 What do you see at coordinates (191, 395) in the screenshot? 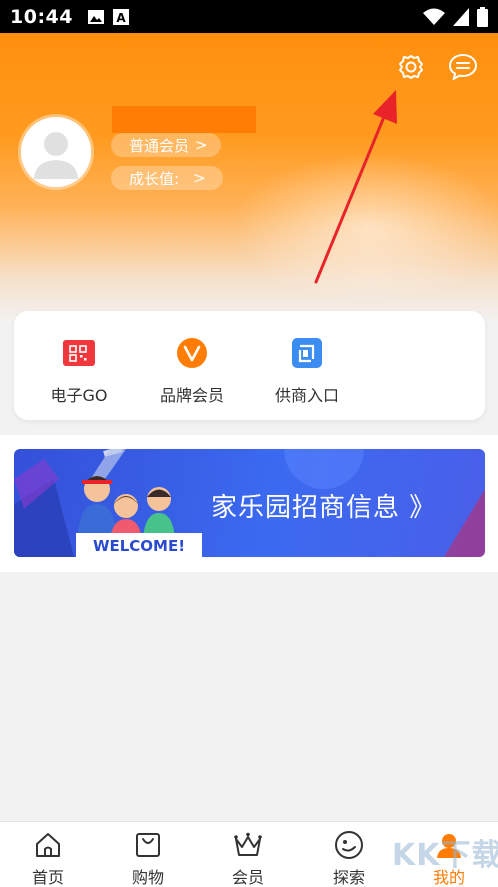
I see `shortcut-label: 品牌会员` at bounding box center [191, 395].